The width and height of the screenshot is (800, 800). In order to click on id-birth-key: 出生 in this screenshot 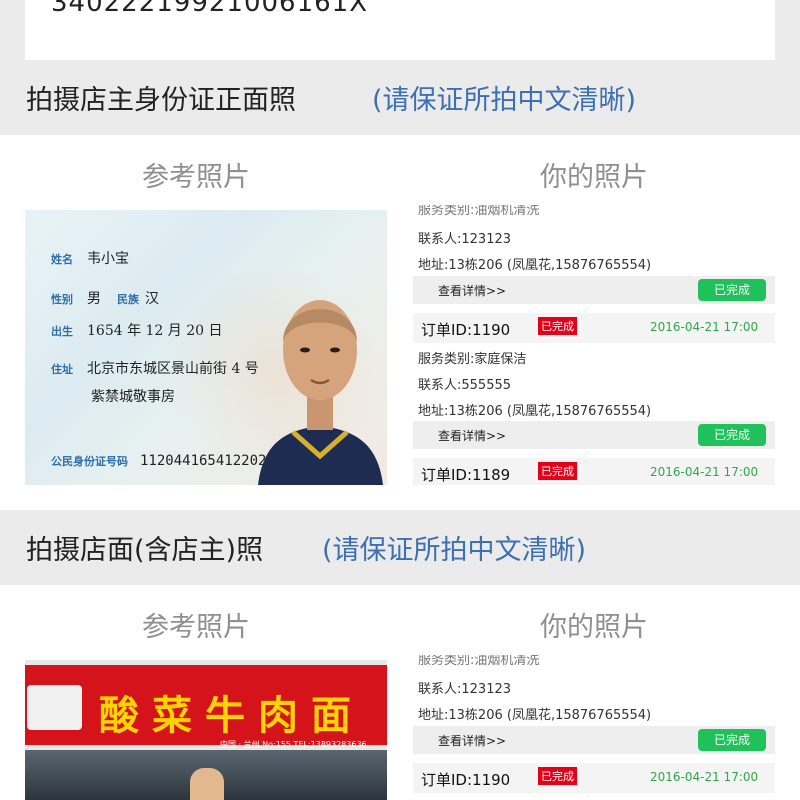, I will do `click(62, 331)`.